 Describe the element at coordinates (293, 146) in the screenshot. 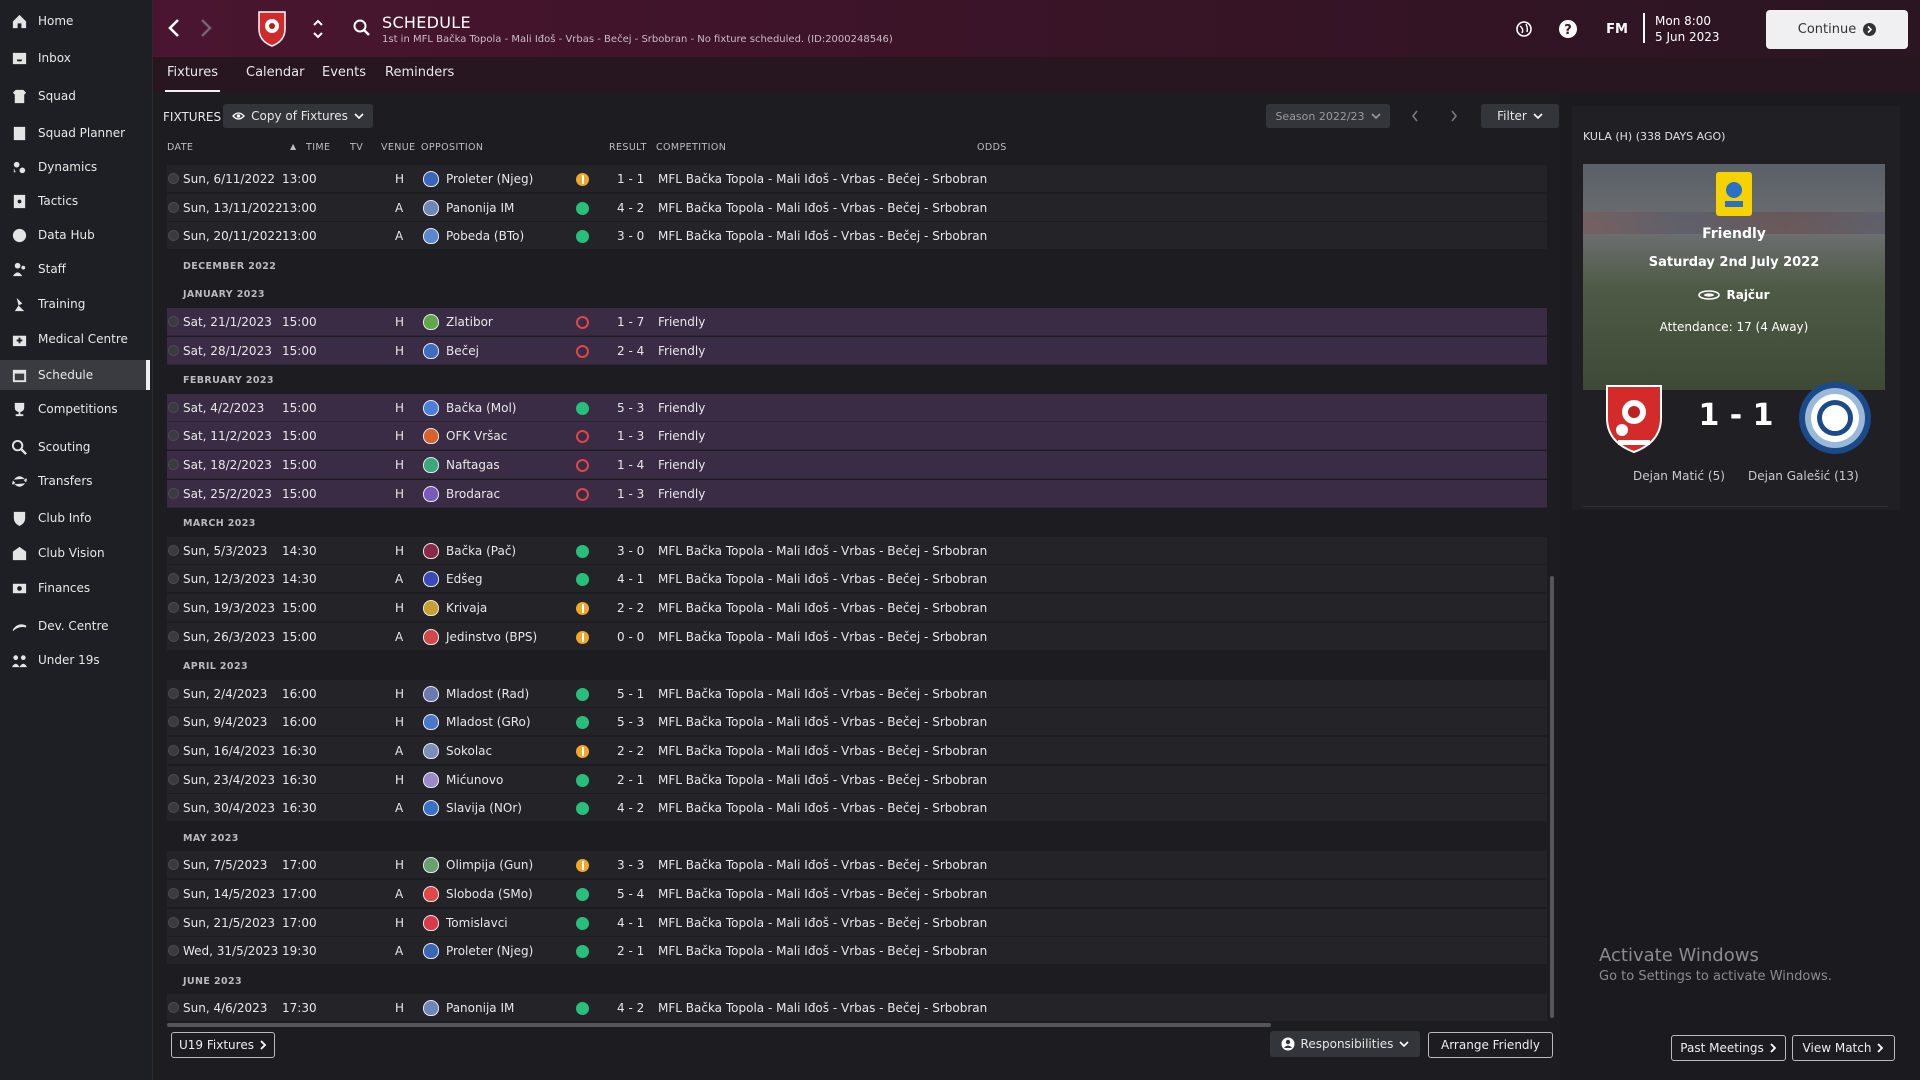

I see `sort-asc-icon: ▲` at that location.